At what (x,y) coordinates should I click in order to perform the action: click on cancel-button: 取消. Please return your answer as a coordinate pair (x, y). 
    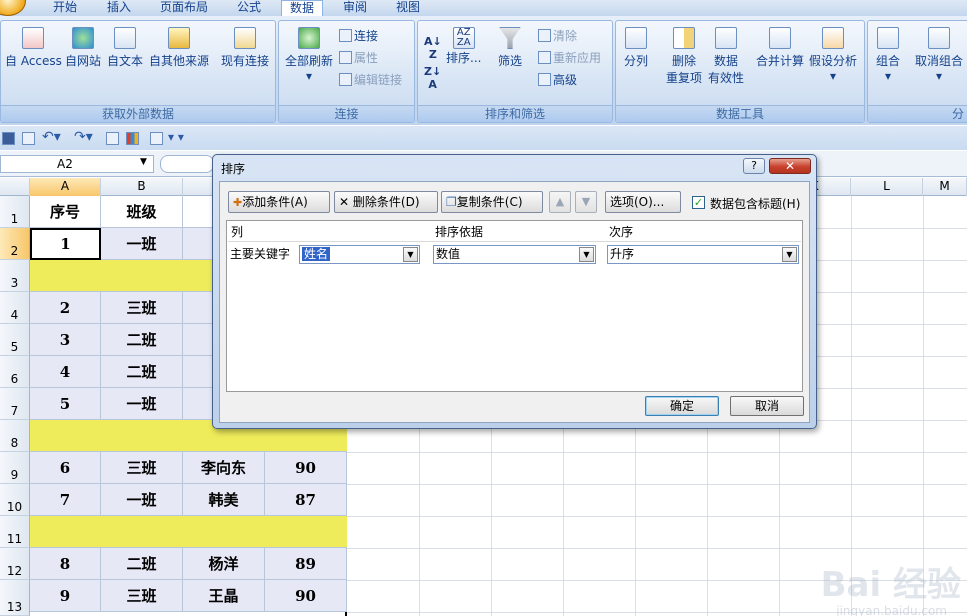
    Looking at the image, I should click on (767, 406).